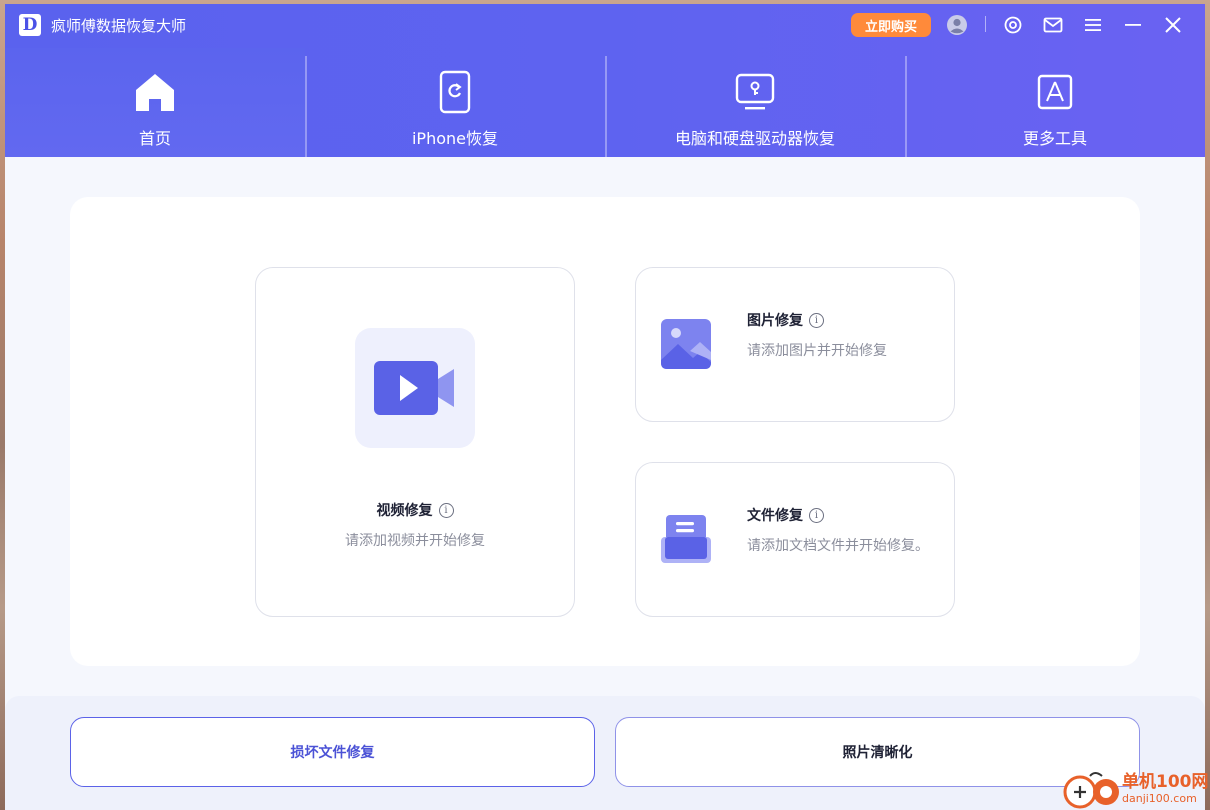  I want to click on file-repair-desc: 请添加文档文件并开始修复。, so click(838, 546).